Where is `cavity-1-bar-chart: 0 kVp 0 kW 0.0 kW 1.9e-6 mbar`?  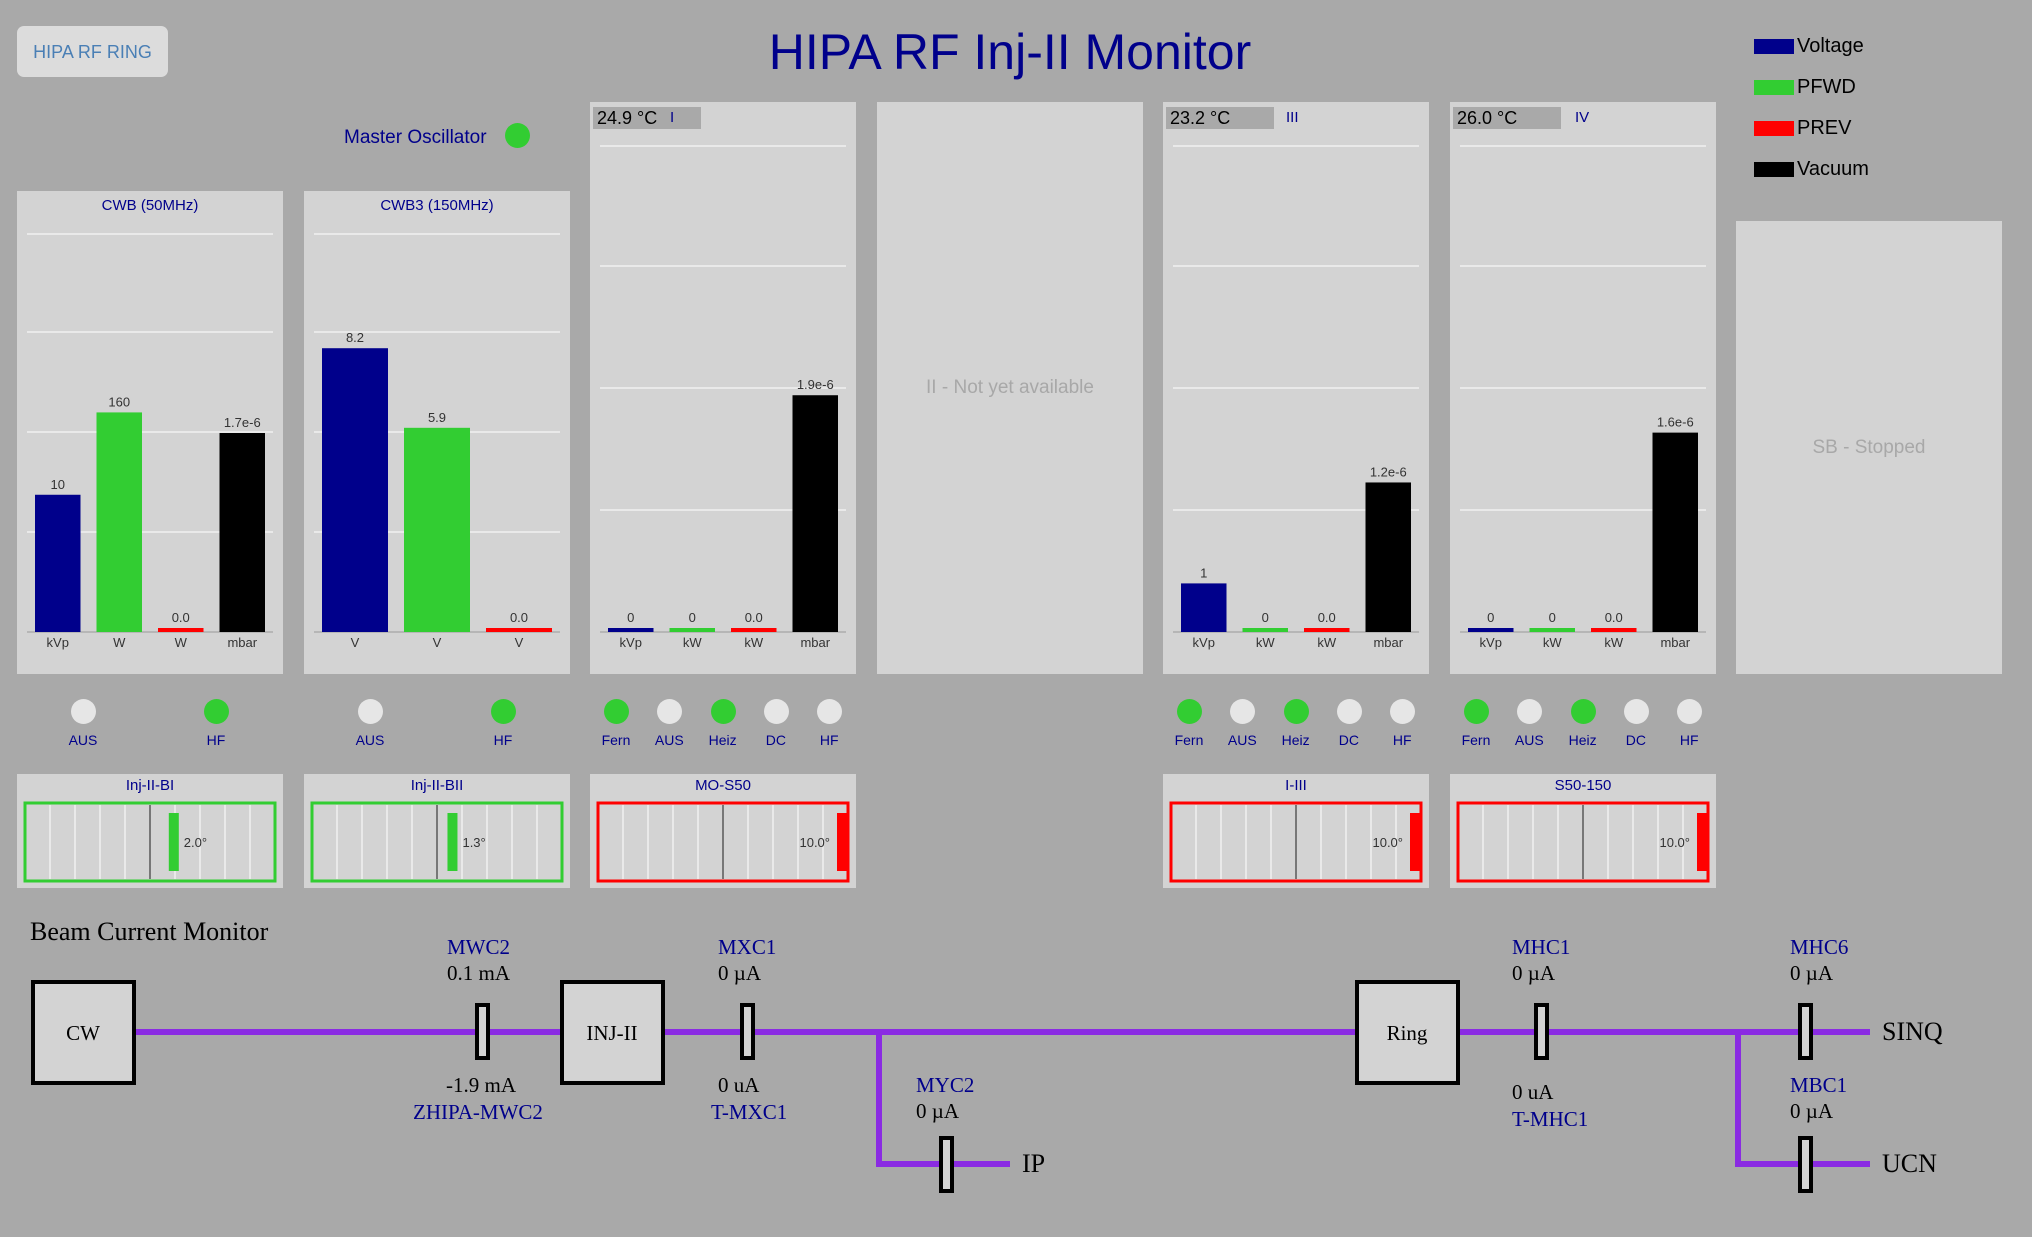
cavity-1-bar-chart: 0 kVp 0 kW 0.0 kW 1.9e-6 mbar is located at coordinates (723, 397).